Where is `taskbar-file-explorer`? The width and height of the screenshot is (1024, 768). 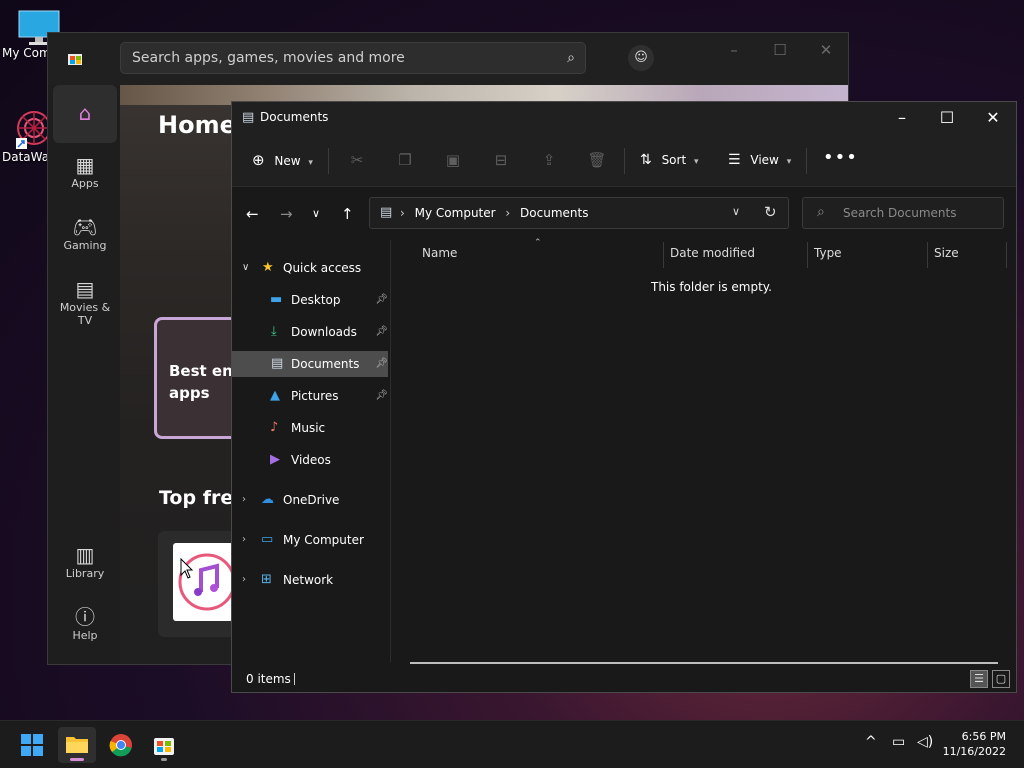 taskbar-file-explorer is located at coordinates (77, 745).